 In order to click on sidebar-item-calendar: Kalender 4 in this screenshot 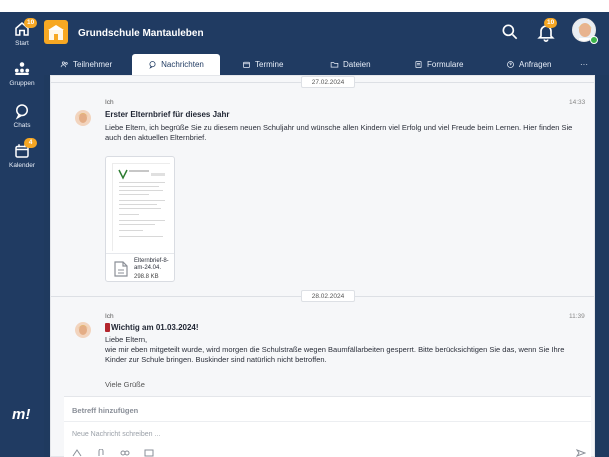, I will do `click(22, 153)`.